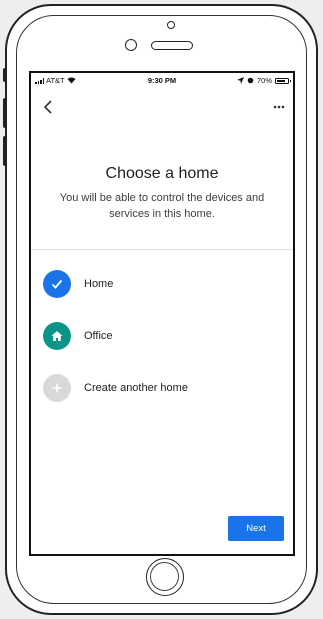 This screenshot has width=323, height=619. I want to click on more-options-button, so click(279, 106).